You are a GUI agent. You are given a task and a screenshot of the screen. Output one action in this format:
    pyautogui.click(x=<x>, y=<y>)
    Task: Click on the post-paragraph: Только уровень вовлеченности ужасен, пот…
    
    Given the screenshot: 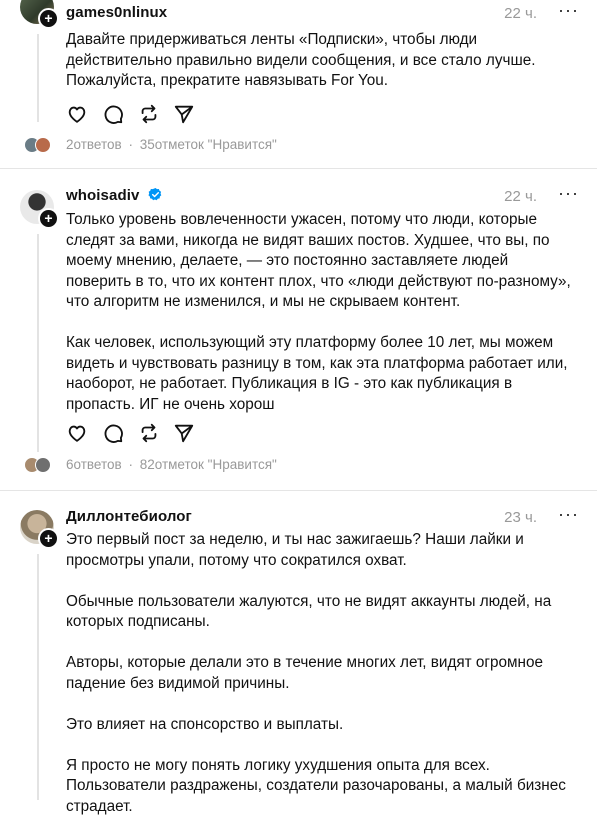 What is the action you would take?
    pyautogui.click(x=318, y=260)
    